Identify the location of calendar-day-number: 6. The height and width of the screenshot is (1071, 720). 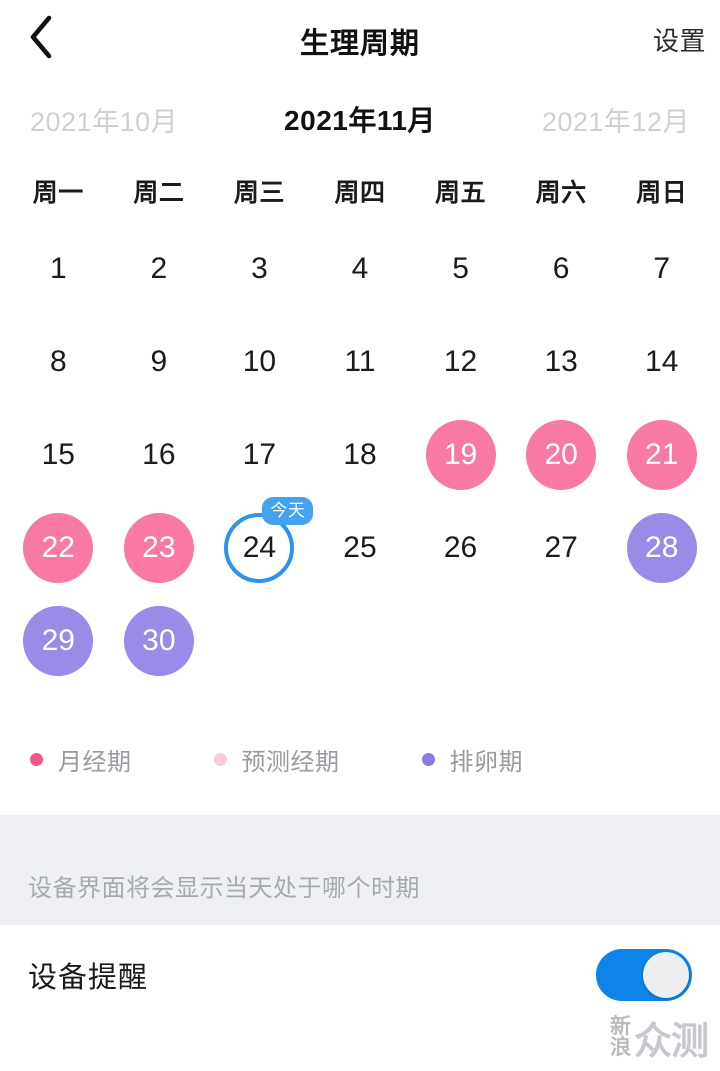
(561, 268).